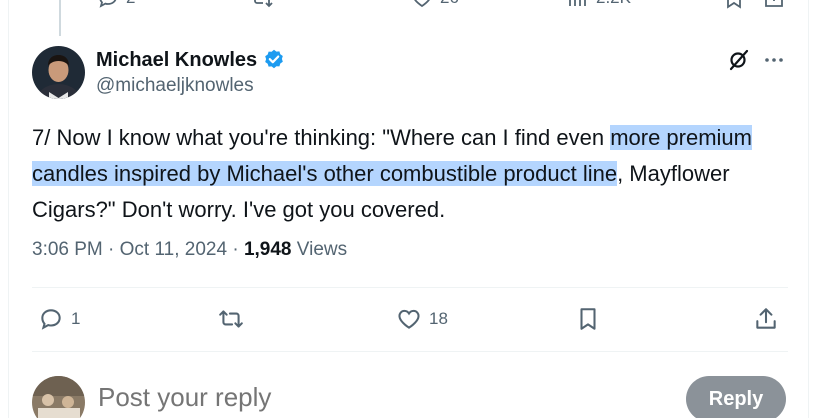 This screenshot has height=418, width=818. Describe the element at coordinates (67, 250) in the screenshot. I see `tweet-time: 3:06 PM` at that location.